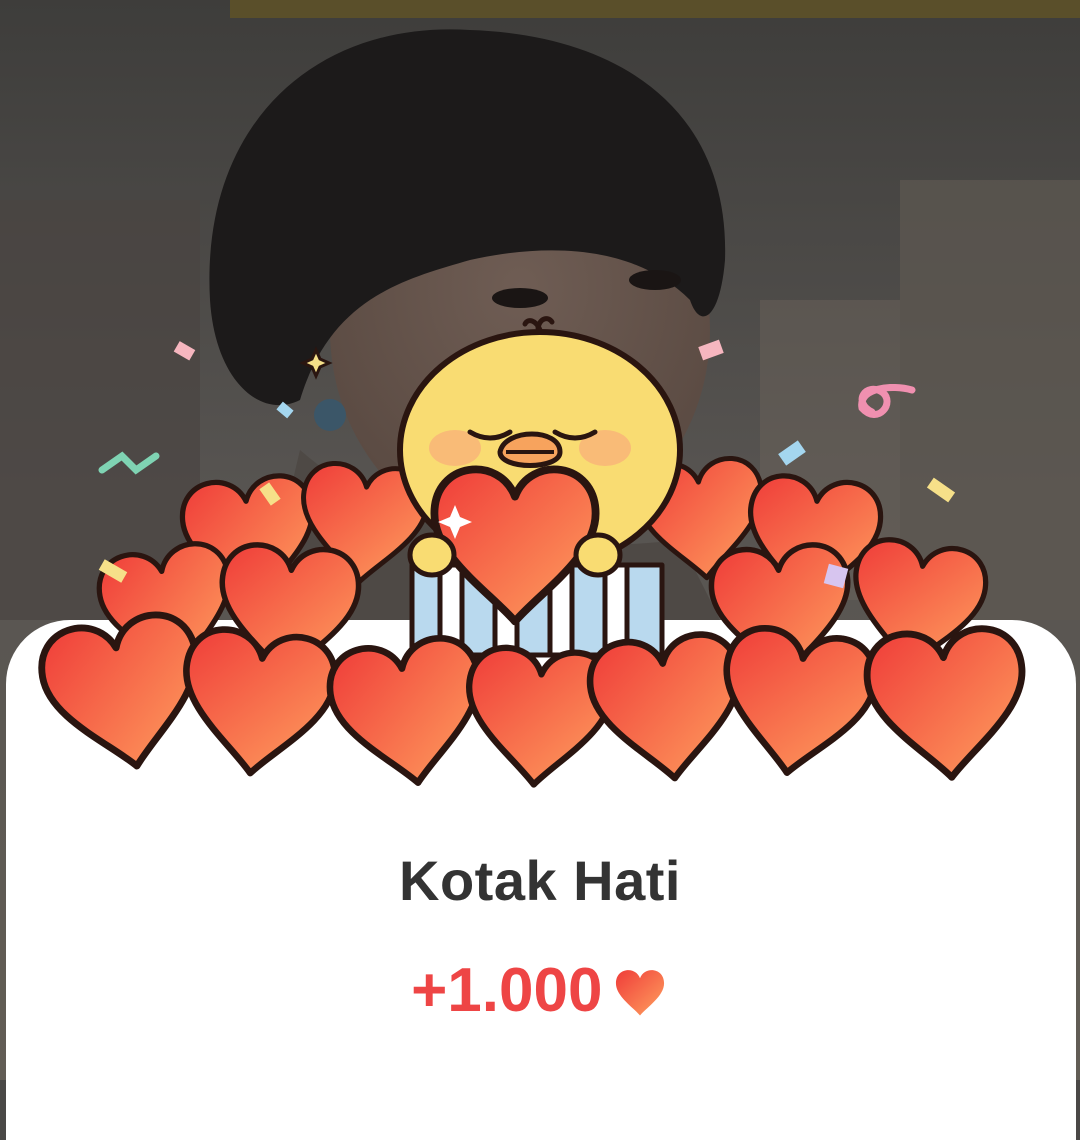  Describe the element at coordinates (540, 880) in the screenshot. I see `popup-title: Kotak Hati` at that location.